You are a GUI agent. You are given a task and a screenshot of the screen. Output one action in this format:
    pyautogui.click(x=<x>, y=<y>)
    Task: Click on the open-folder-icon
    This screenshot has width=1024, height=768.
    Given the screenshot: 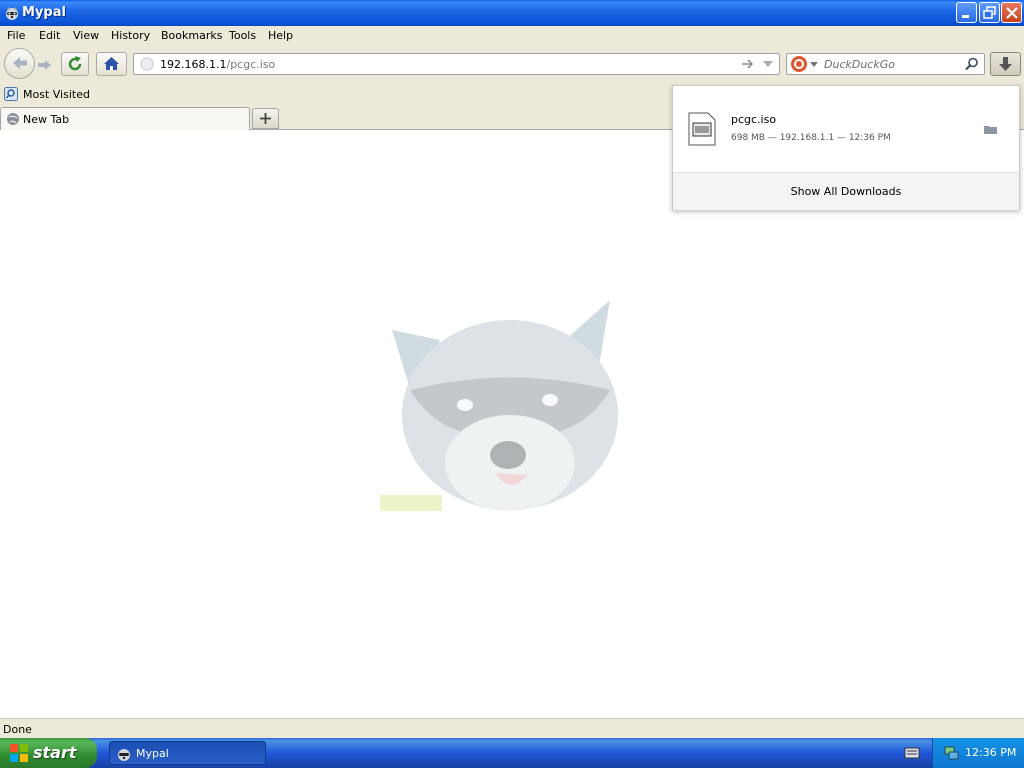 What is the action you would take?
    pyautogui.click(x=991, y=129)
    